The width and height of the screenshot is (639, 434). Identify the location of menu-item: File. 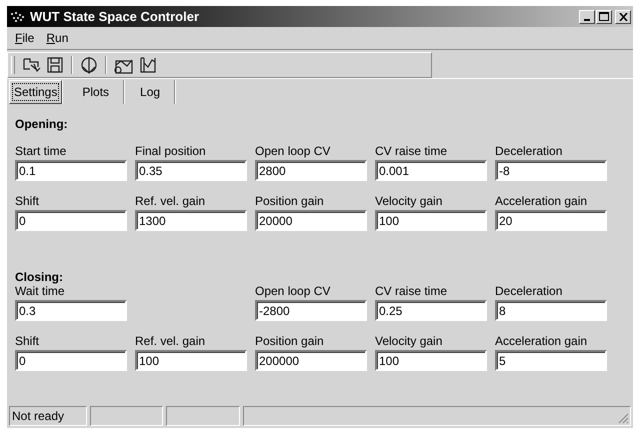
(24, 38).